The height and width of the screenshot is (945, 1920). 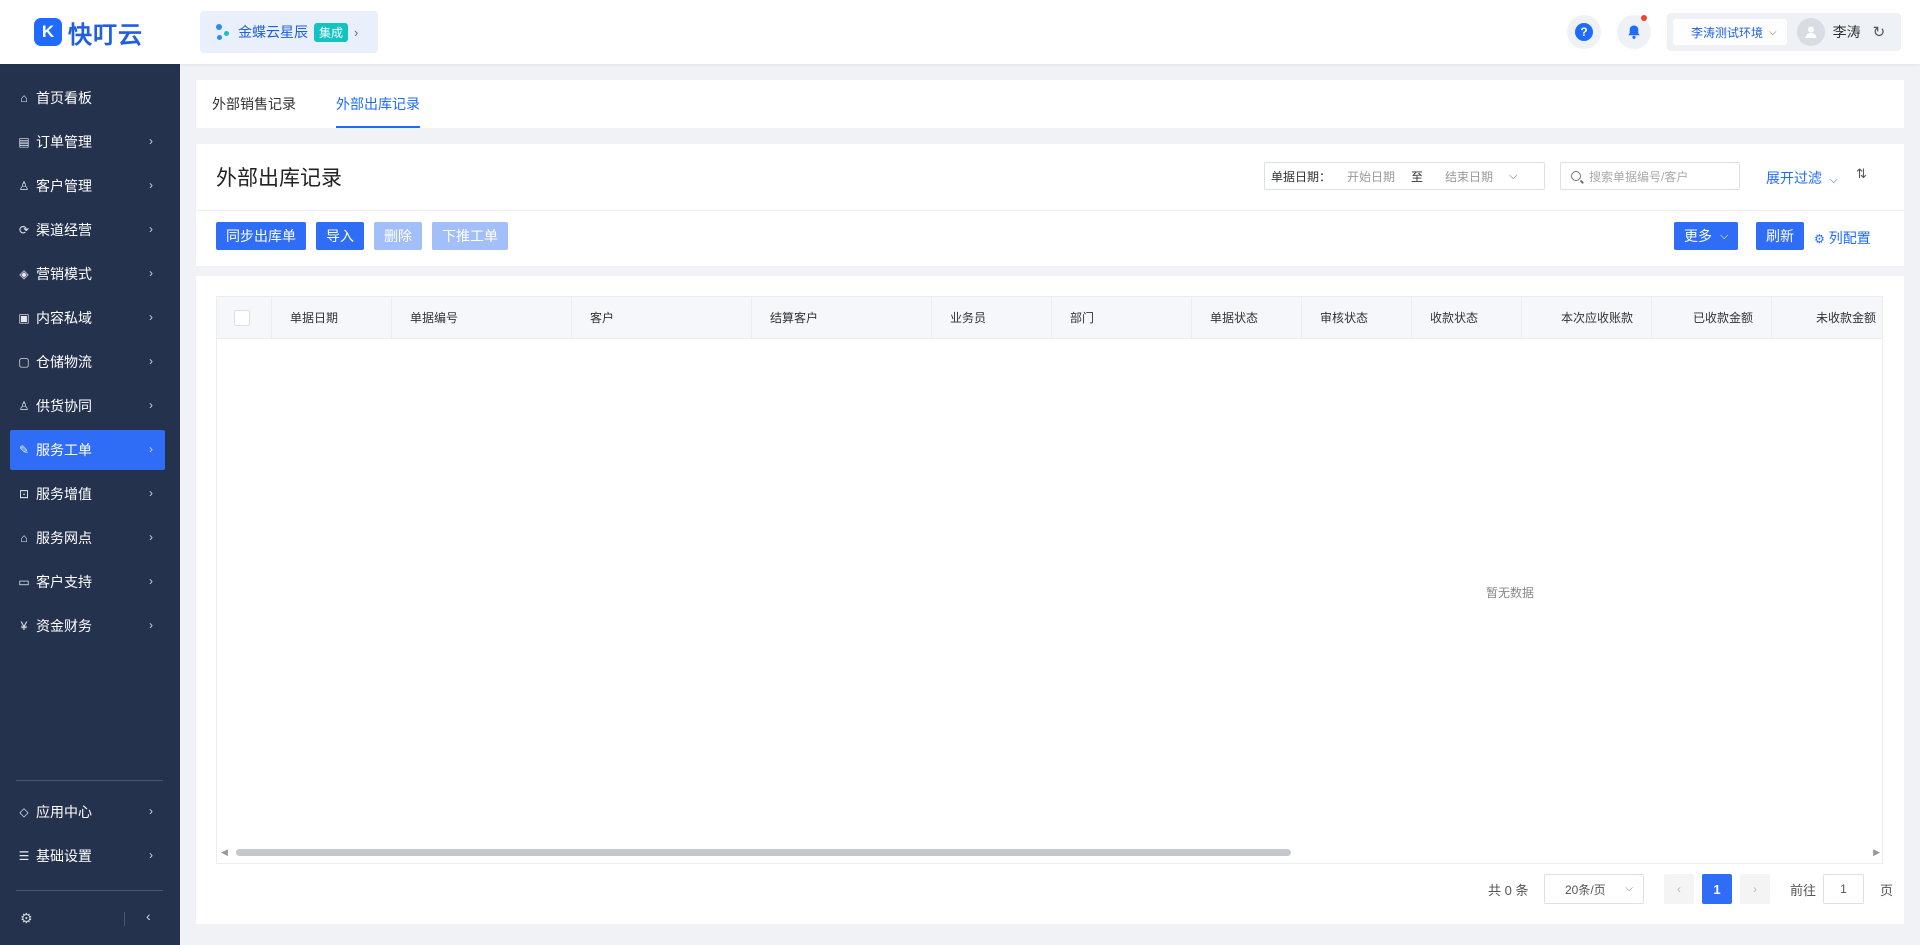 I want to click on date-range-picker: 单据日期： 开始日期 至 结束日期 ⌵, so click(x=1404, y=176).